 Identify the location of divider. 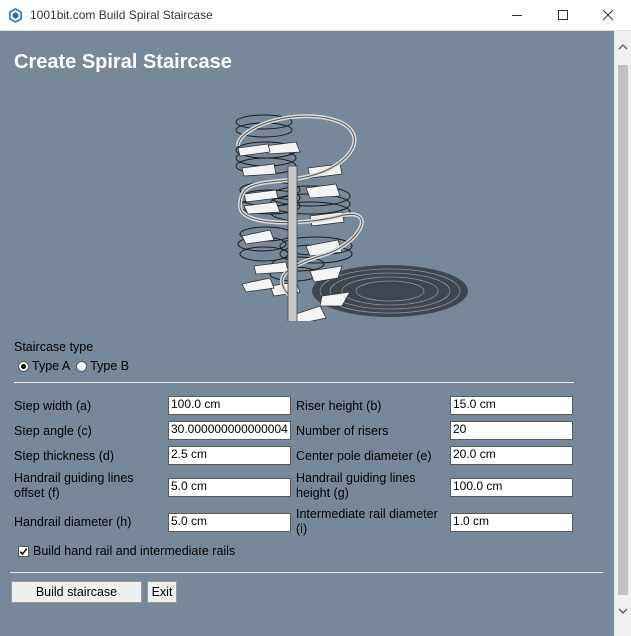
(294, 382).